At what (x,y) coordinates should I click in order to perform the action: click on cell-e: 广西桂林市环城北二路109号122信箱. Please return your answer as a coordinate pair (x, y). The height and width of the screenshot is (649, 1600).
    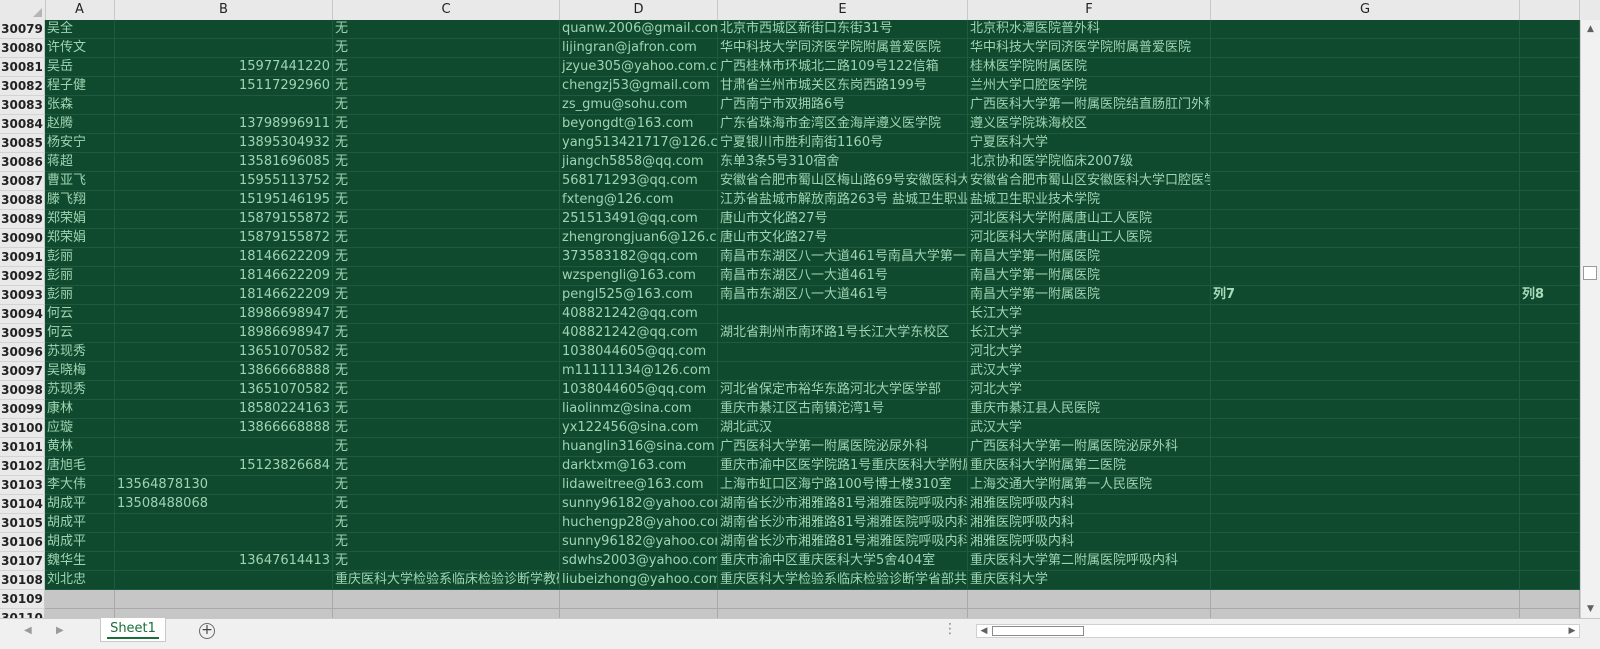
    Looking at the image, I should click on (843, 67).